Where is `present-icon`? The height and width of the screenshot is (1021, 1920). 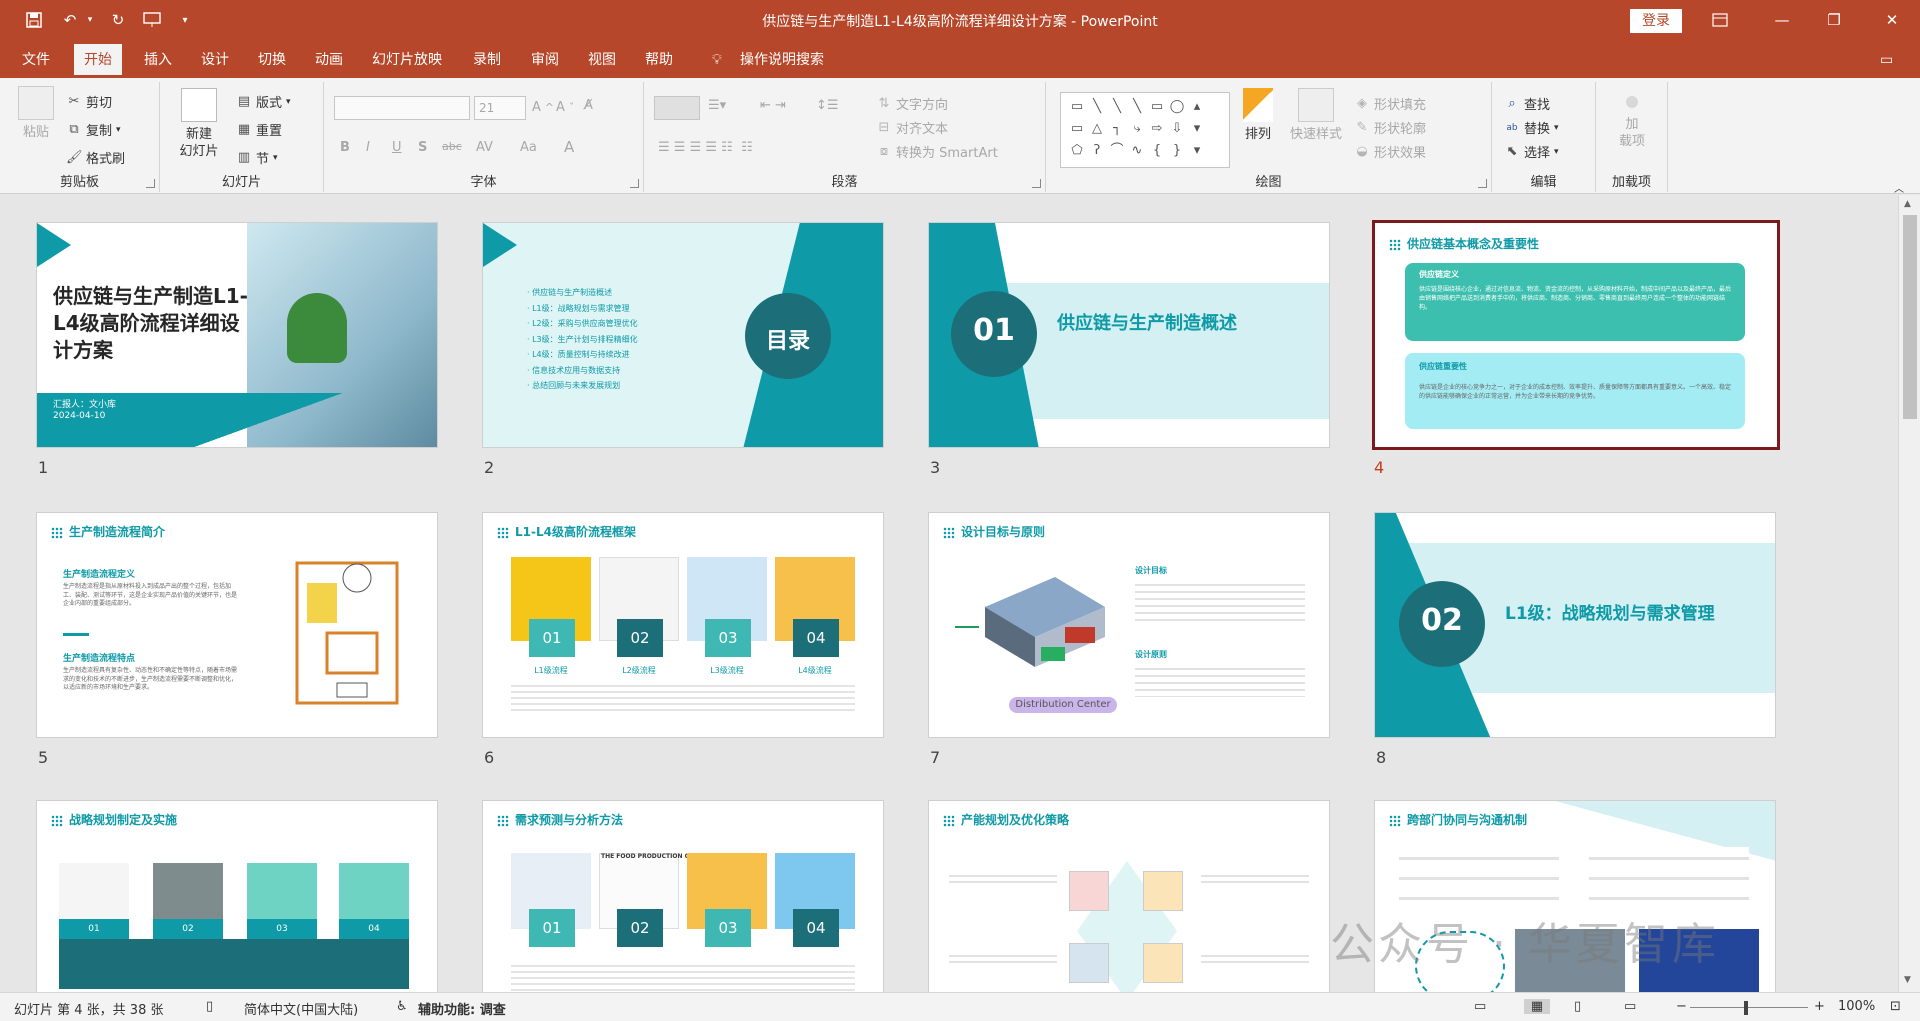 present-icon is located at coordinates (152, 20).